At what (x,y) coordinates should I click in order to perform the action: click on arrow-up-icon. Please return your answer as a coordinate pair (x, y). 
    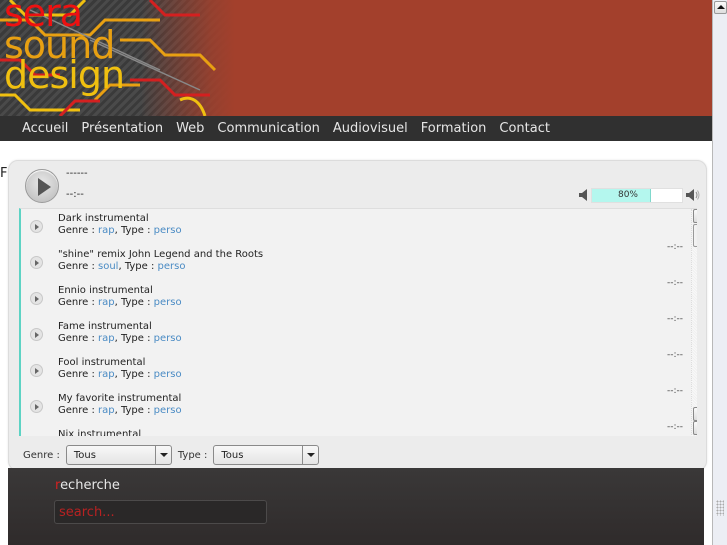
    Looking at the image, I should click on (721, 7).